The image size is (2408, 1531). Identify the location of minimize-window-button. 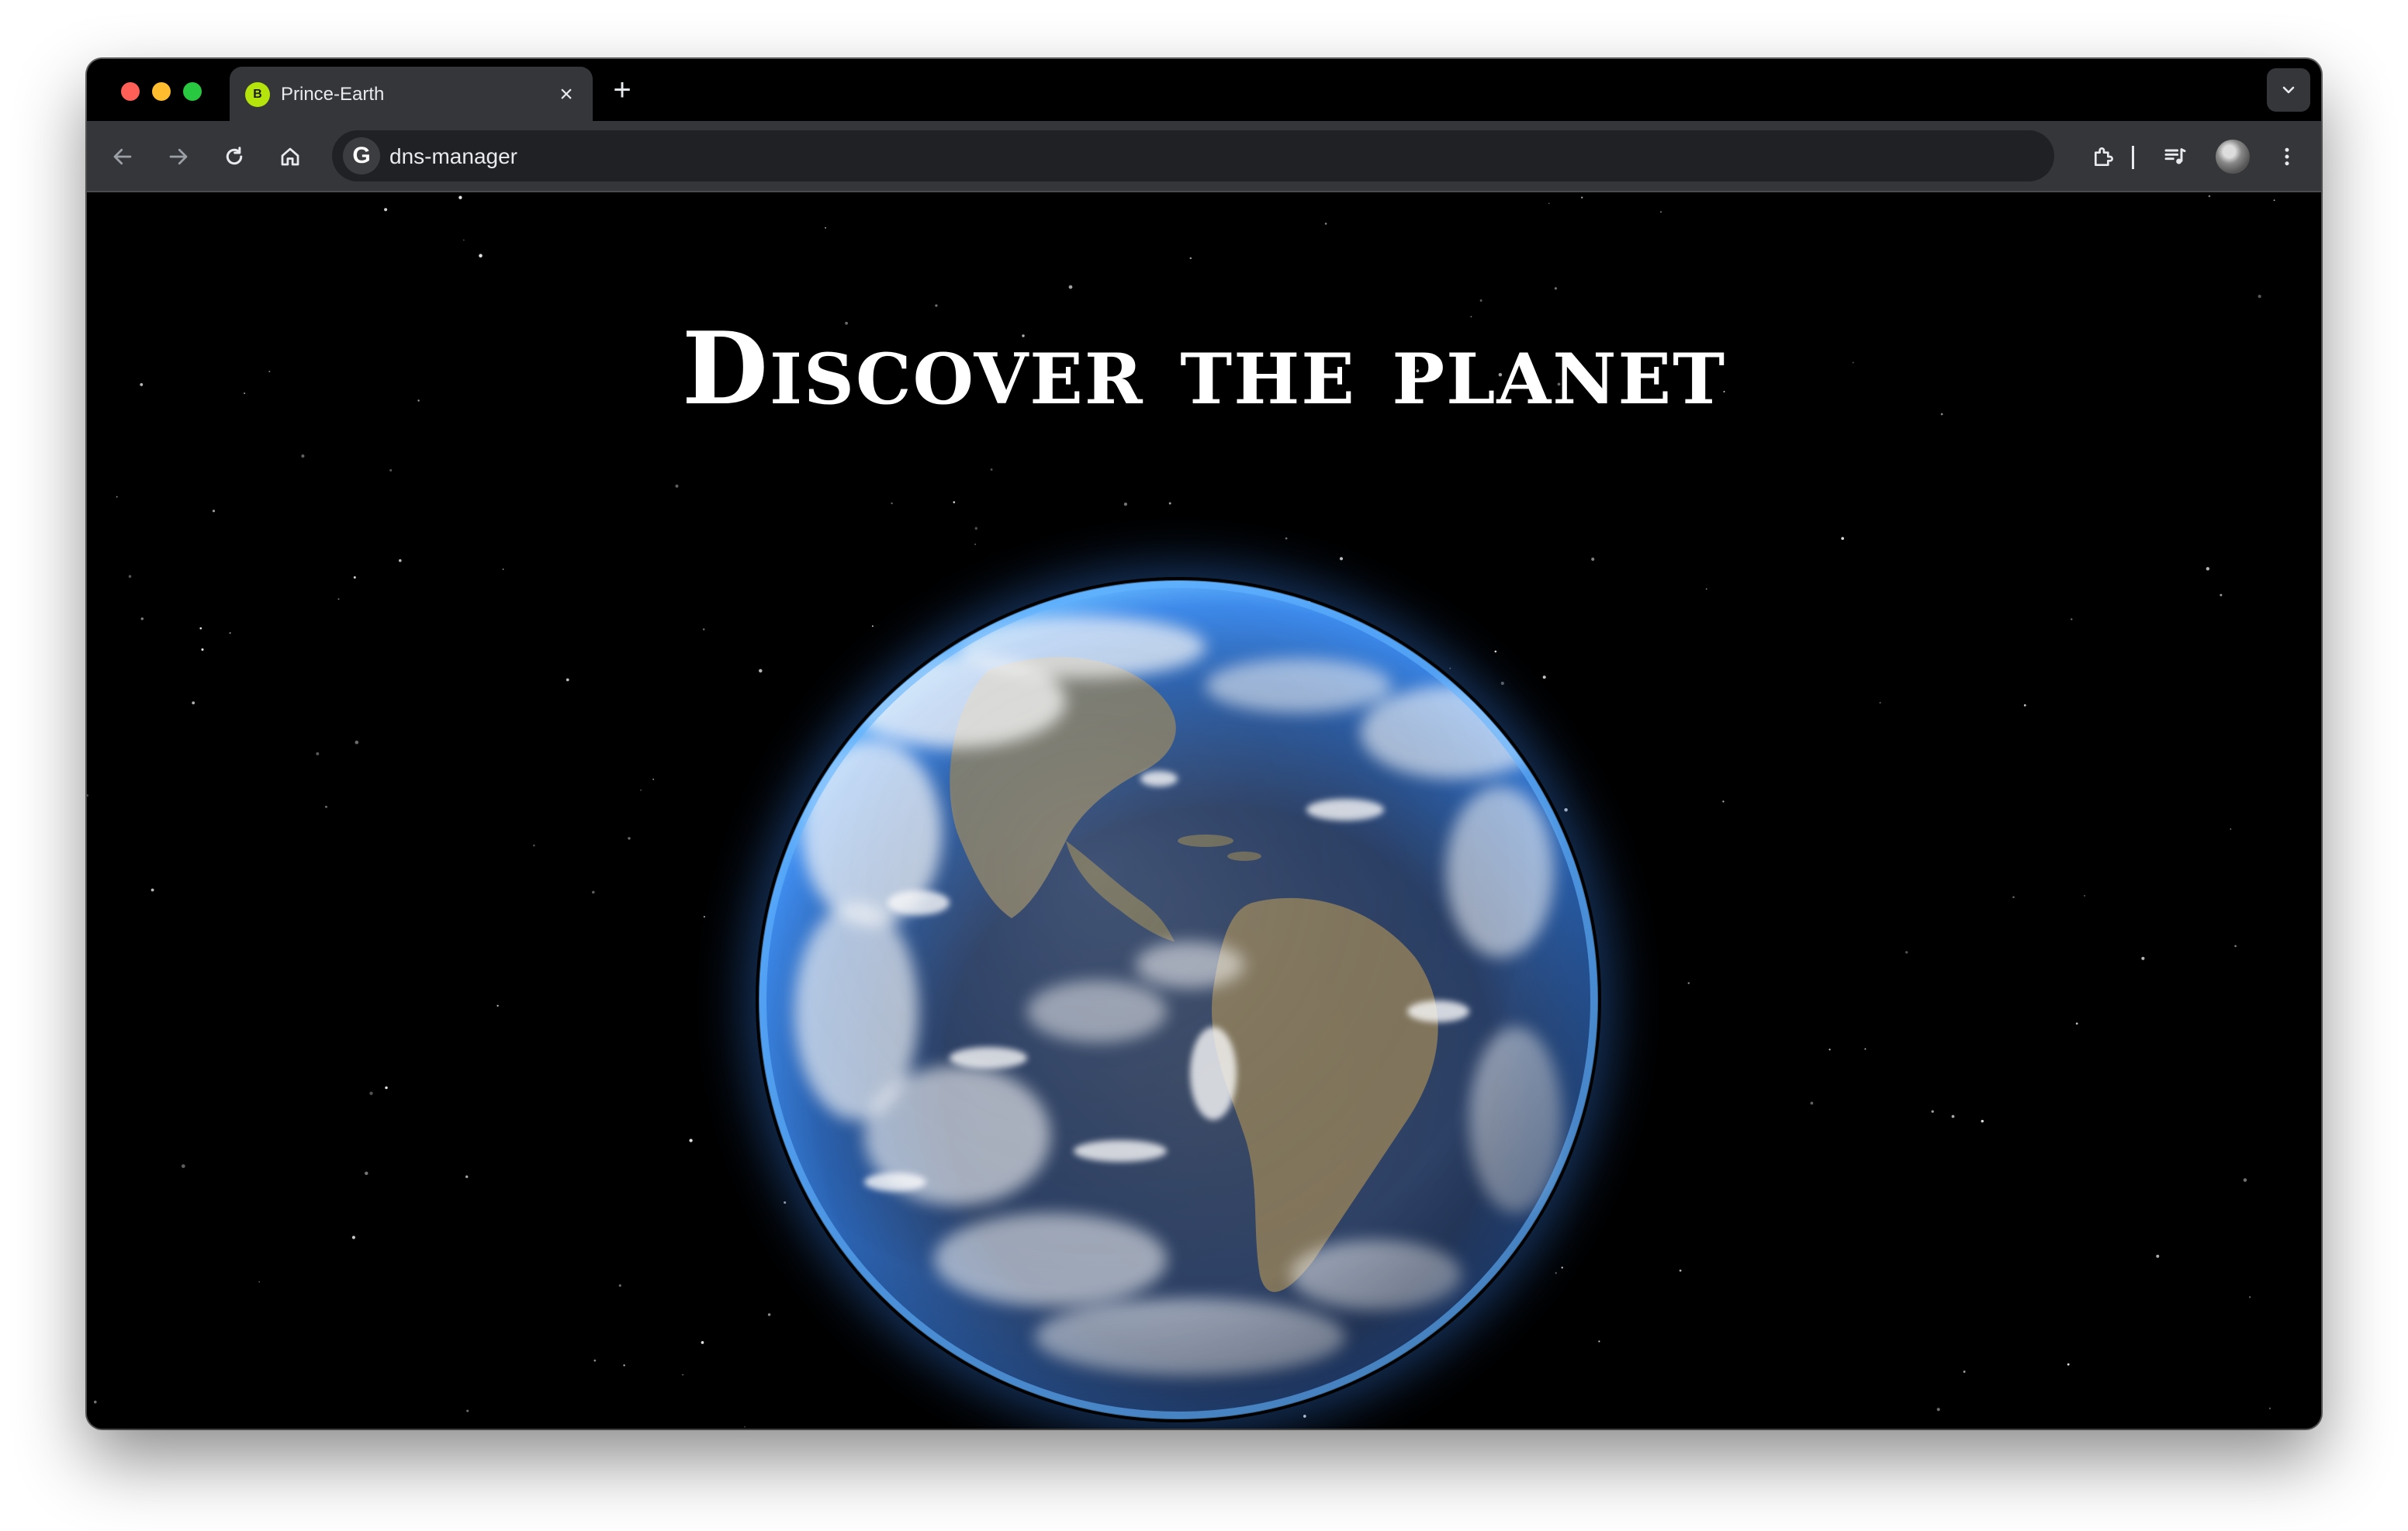
(161, 91).